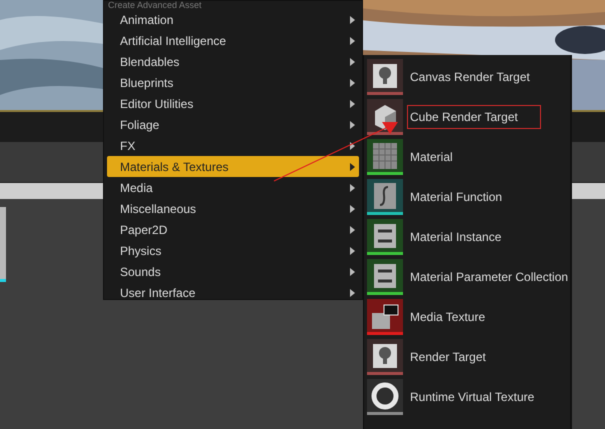 The height and width of the screenshot is (429, 605). I want to click on menu-item: Miscellaneous, so click(233, 208).